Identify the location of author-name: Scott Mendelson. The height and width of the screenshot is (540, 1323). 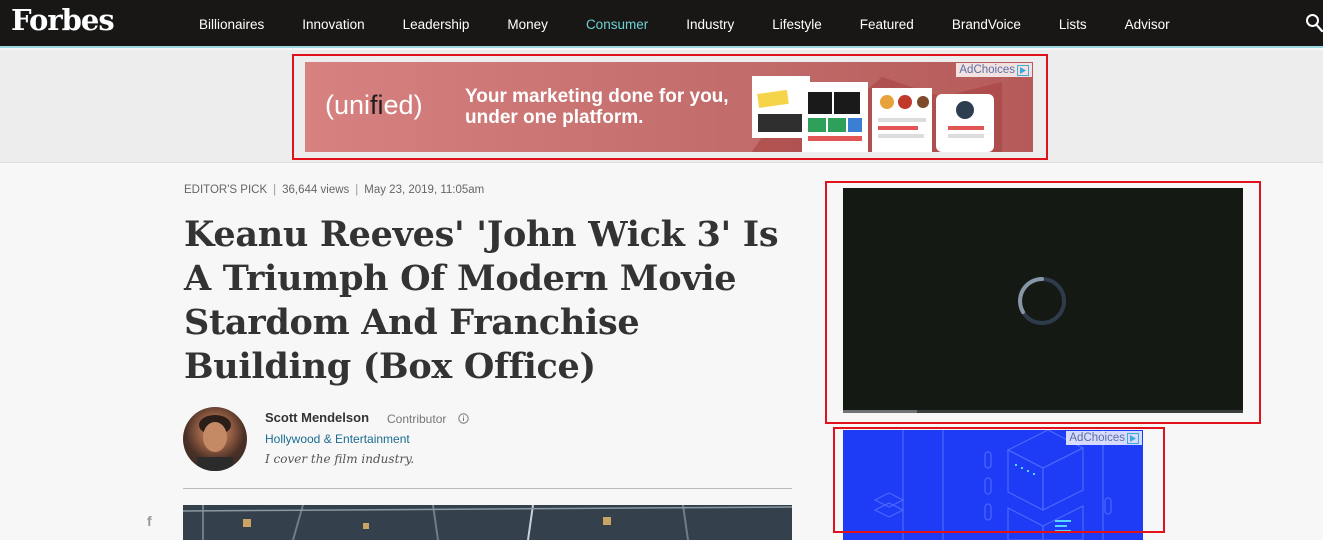
(317, 417).